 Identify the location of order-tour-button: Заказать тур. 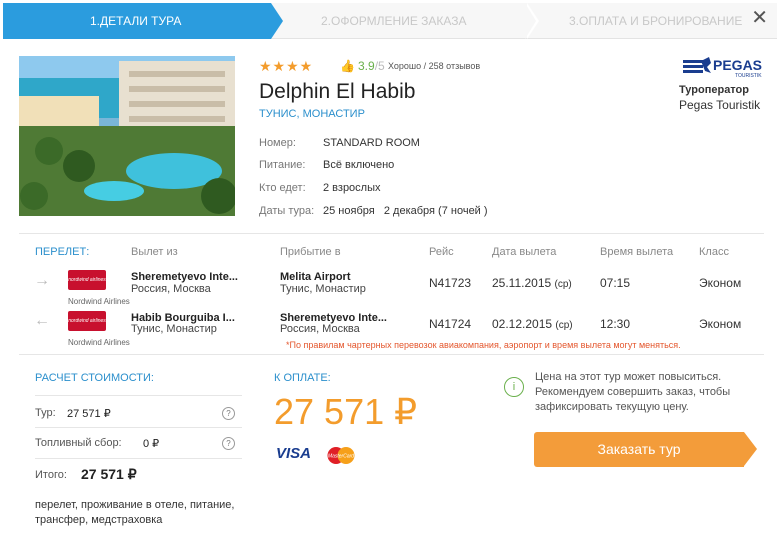
(639, 449).